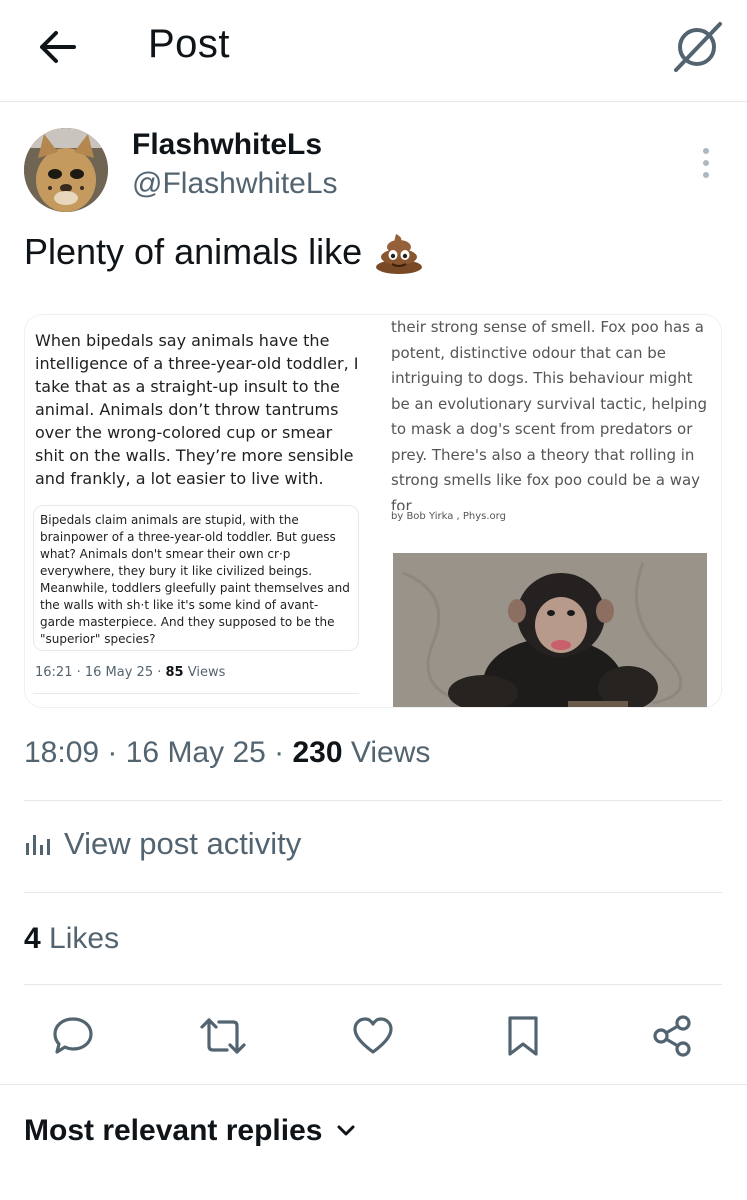 This screenshot has height=1200, width=747. I want to click on view-post-activity-button: View post activity, so click(162, 844).